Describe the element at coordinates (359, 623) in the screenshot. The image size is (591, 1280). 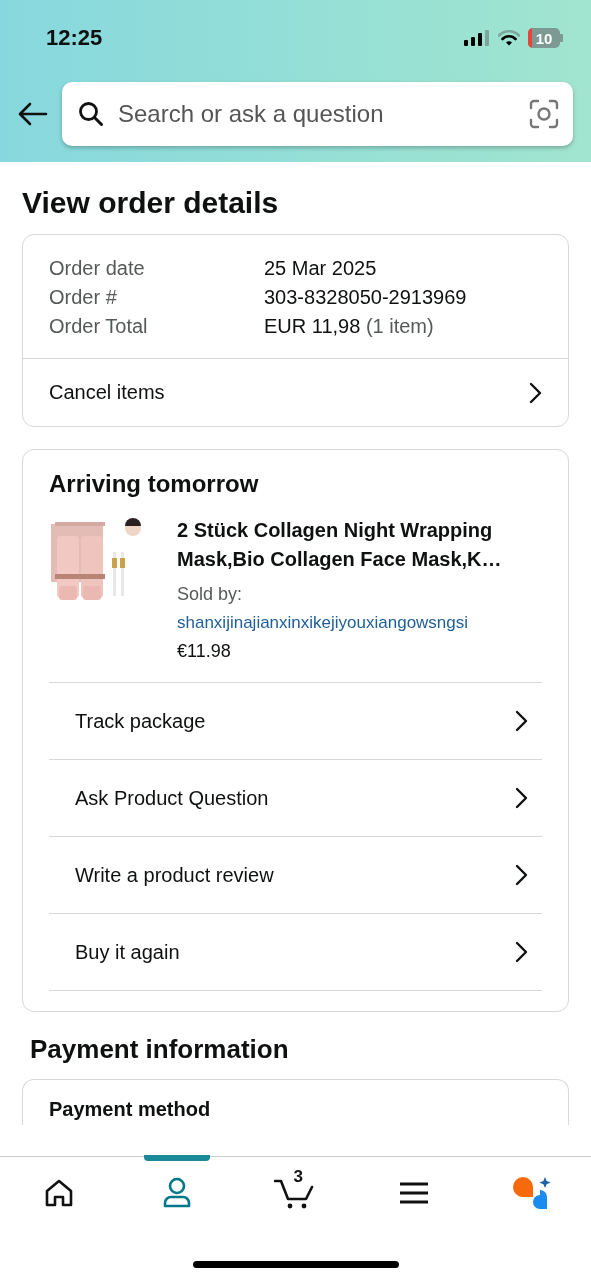
I see `seller-link: shanxijinajianxinxikejiyouxiangowsngsi` at that location.